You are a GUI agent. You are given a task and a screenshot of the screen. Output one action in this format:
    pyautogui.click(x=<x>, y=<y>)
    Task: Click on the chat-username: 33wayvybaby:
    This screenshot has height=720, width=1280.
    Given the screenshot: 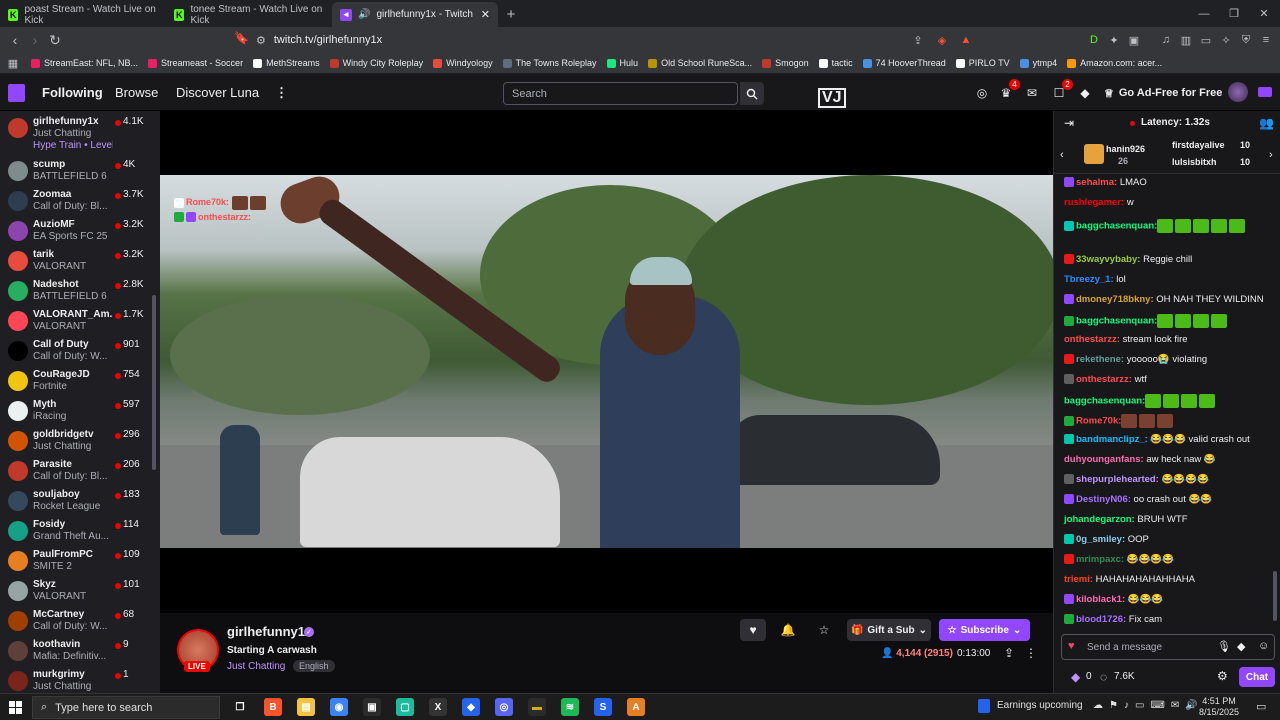 What is the action you would take?
    pyautogui.click(x=1108, y=259)
    